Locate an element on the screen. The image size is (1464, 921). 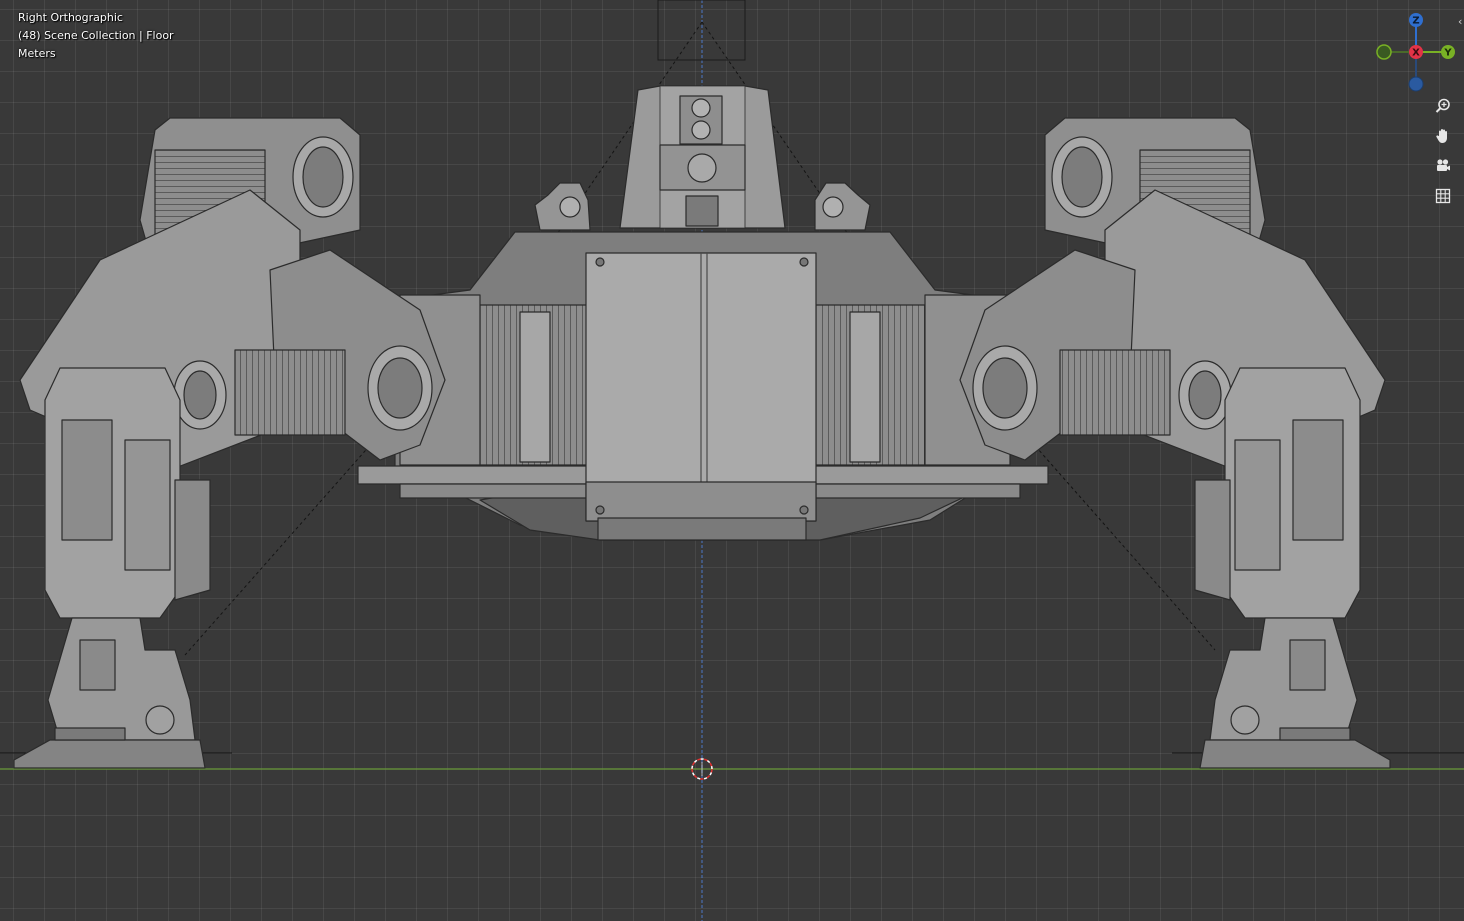
navigation-gizmo: Z Y X is located at coordinates (1414, 50).